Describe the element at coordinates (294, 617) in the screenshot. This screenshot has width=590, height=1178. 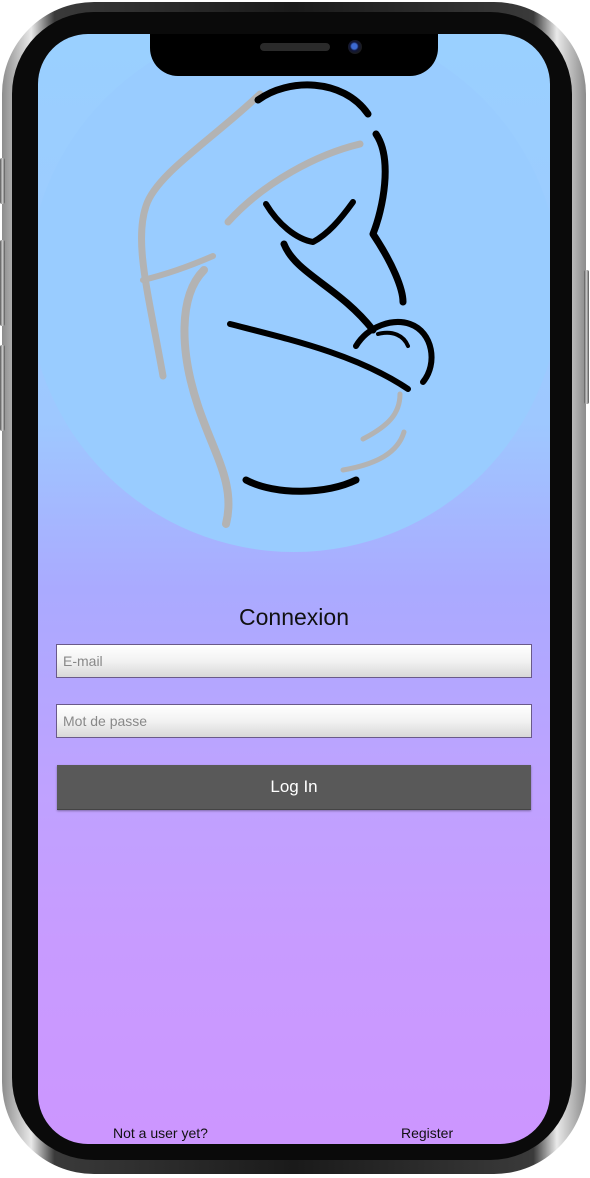
I see `page-title: Connexion` at that location.